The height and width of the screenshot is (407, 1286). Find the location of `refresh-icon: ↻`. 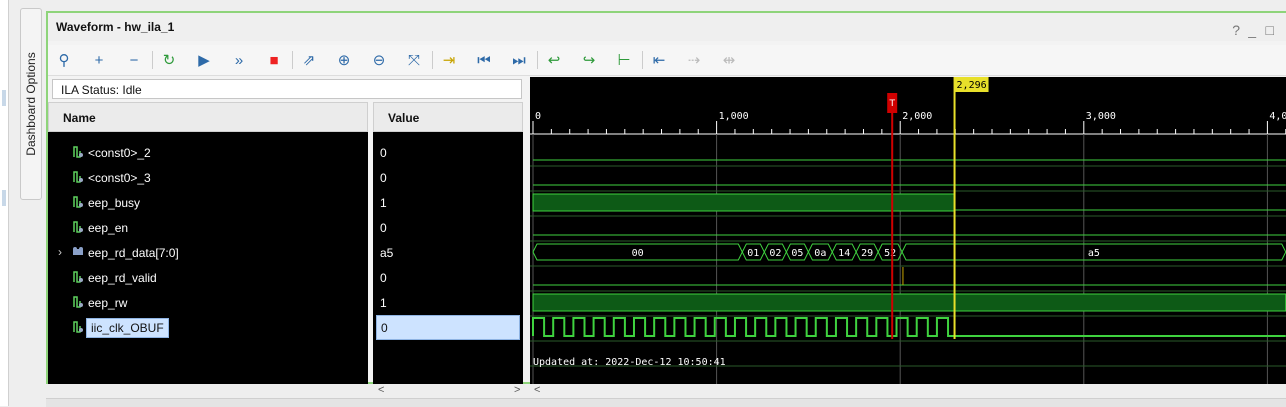

refresh-icon: ↻ is located at coordinates (169, 60).